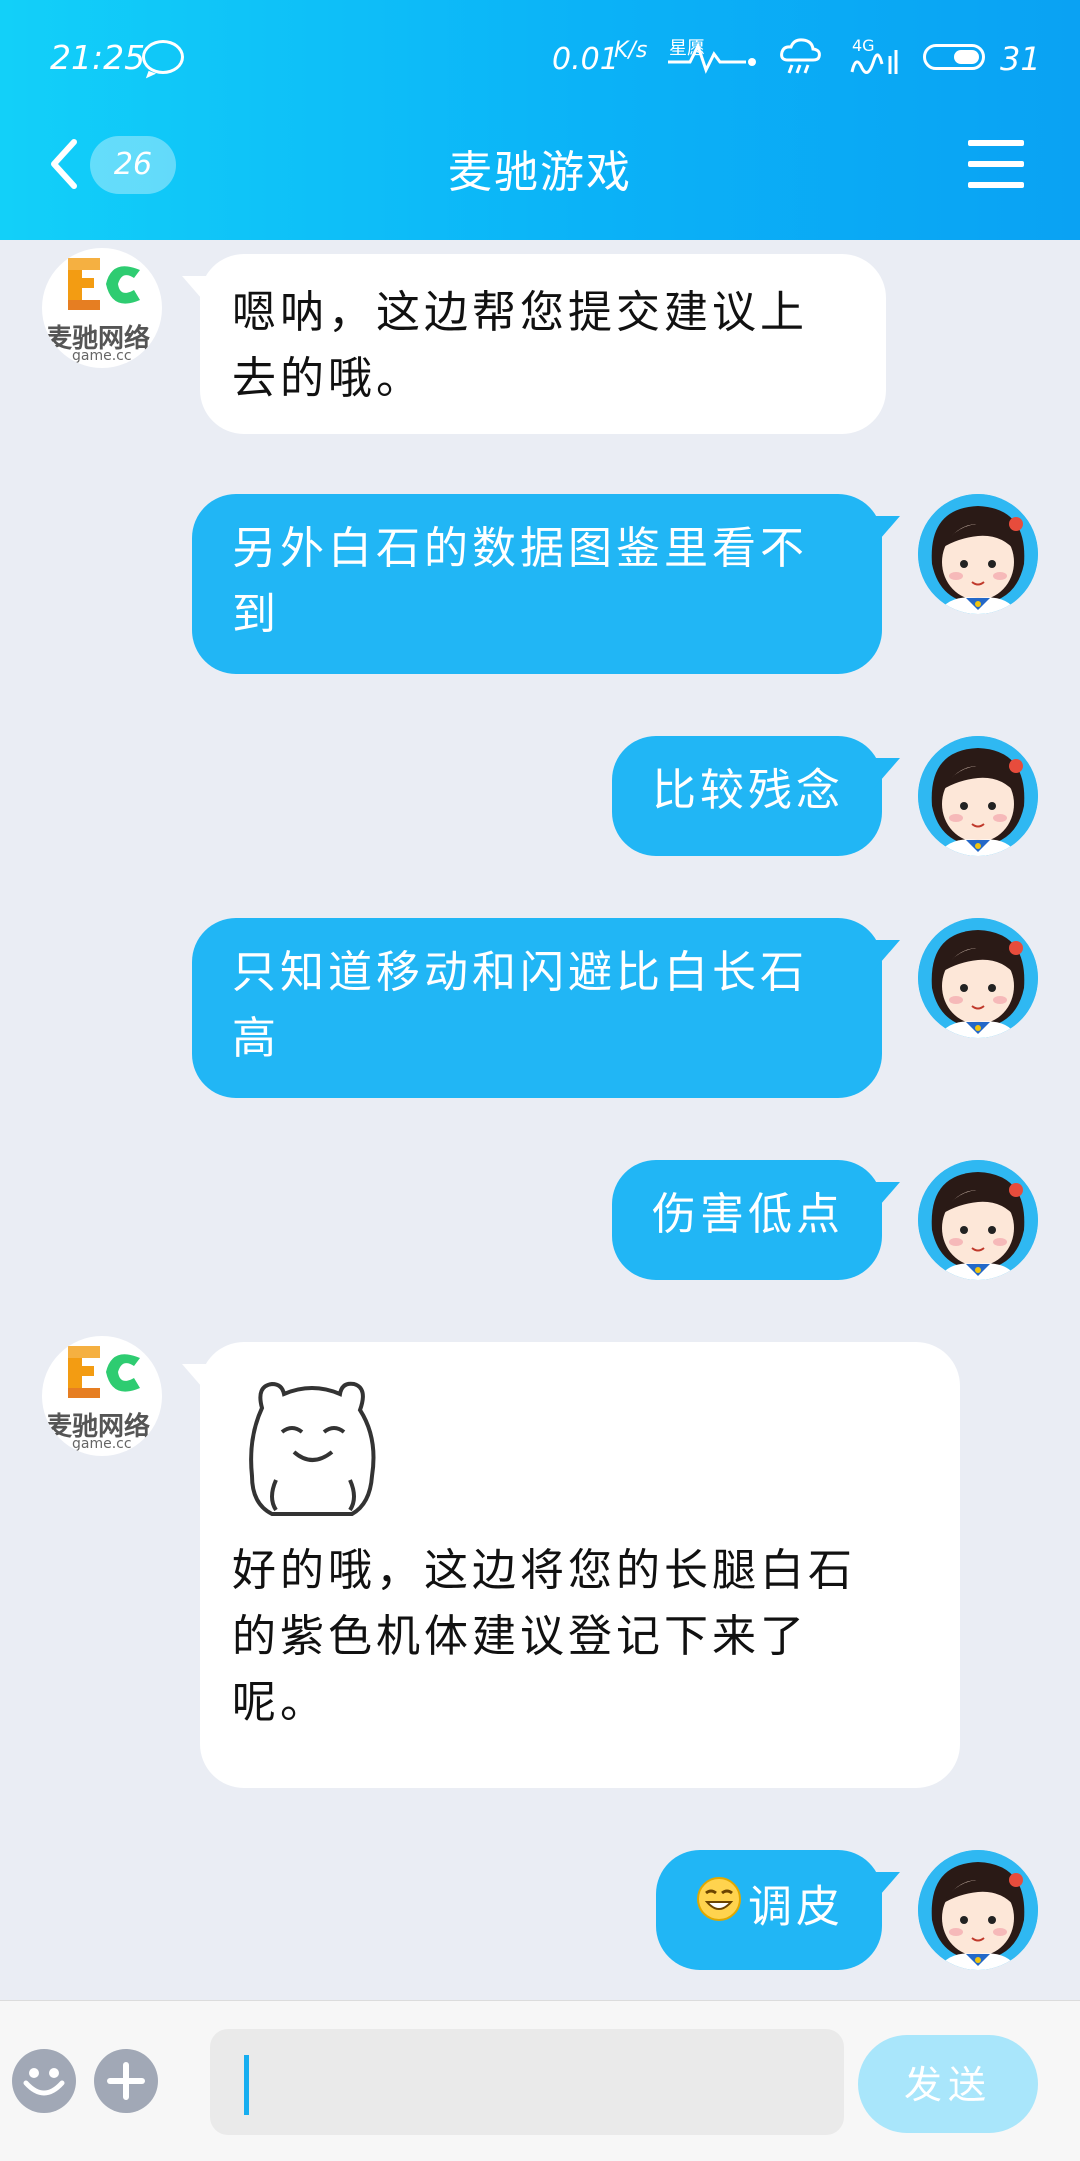 This screenshot has height=2161, width=1080. Describe the element at coordinates (280, 1702) in the screenshot. I see `message-text-line: 呢。` at that location.